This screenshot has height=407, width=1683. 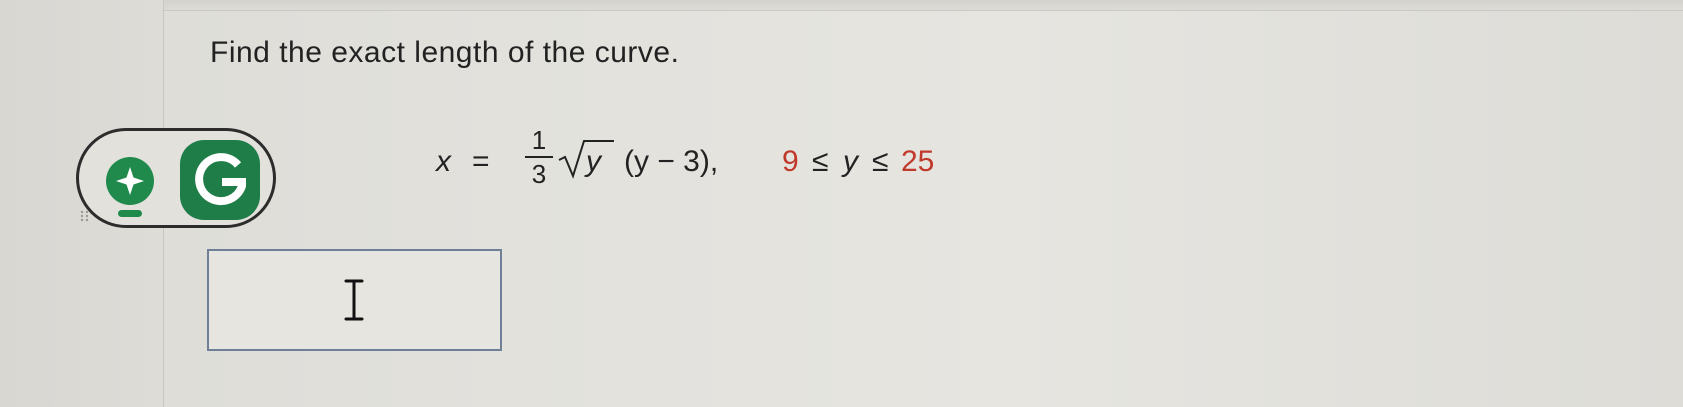 I want to click on range-variable: y, so click(x=850, y=161).